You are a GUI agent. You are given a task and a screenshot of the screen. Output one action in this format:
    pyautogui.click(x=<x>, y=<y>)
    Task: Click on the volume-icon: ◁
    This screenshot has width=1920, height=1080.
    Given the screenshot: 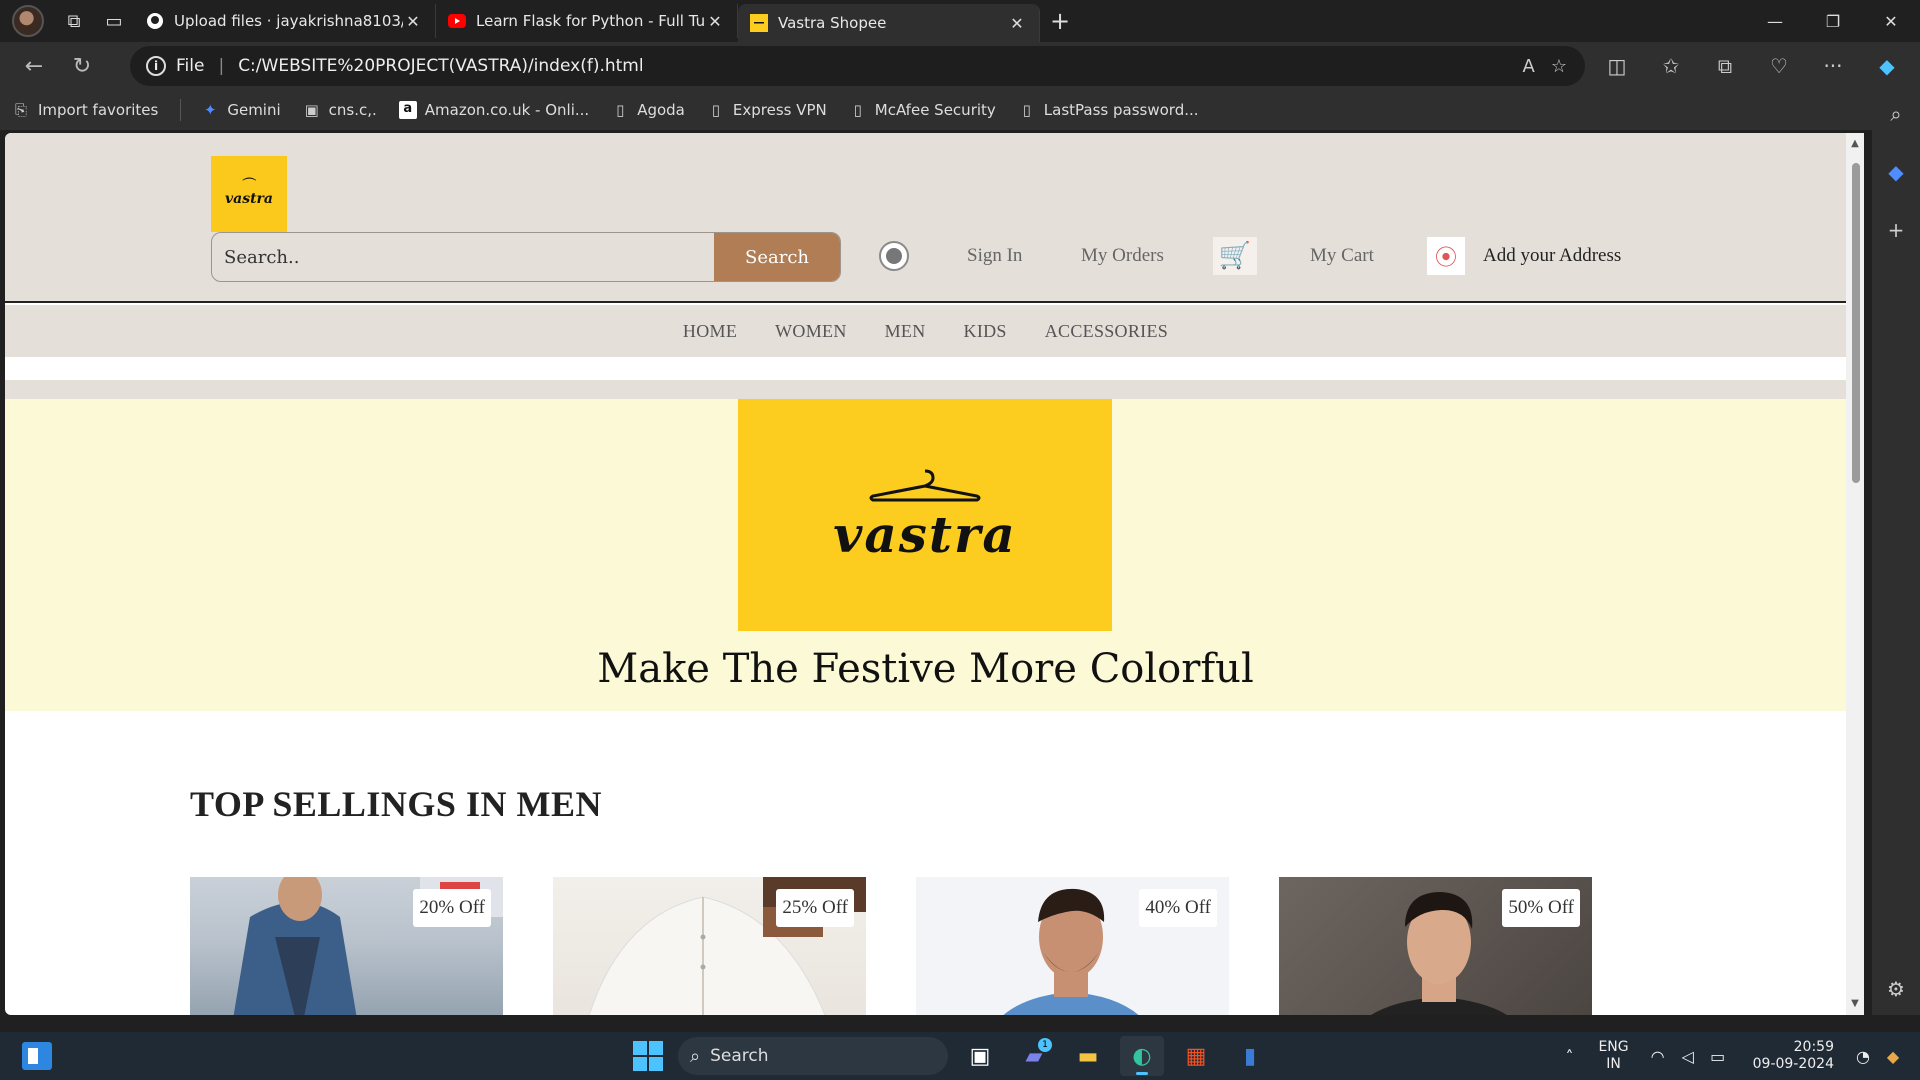 What is the action you would take?
    pyautogui.click(x=1688, y=1056)
    